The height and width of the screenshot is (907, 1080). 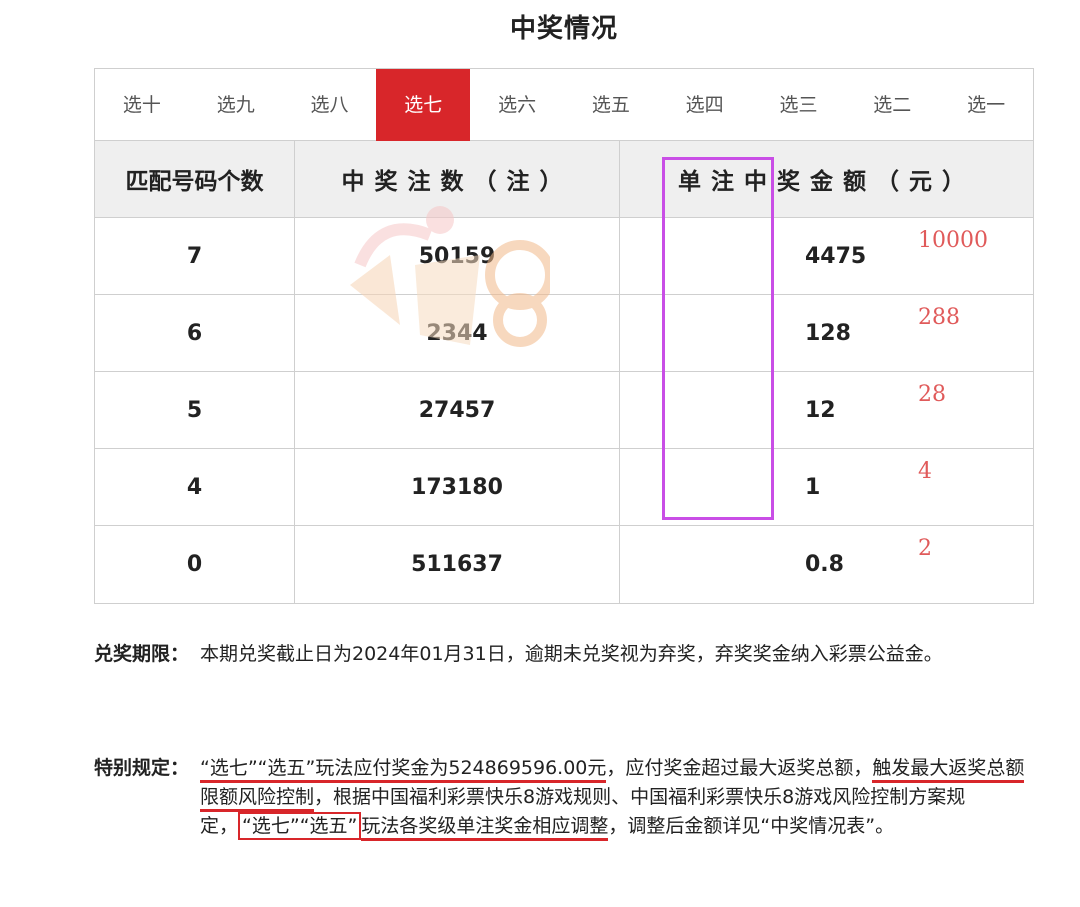 I want to click on prize-amount-value: 128, so click(x=828, y=333).